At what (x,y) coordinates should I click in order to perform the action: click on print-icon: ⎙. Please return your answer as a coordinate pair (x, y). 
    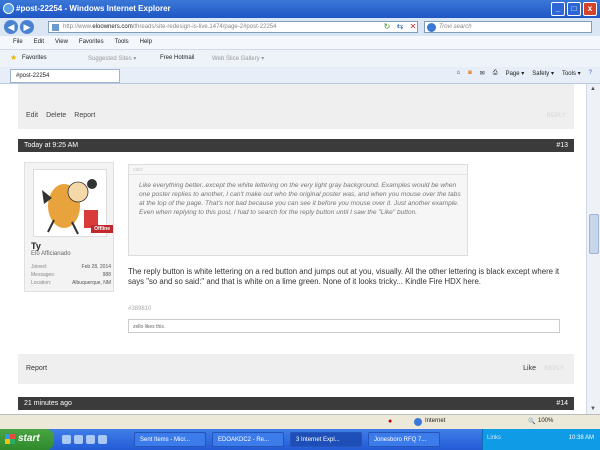
    Looking at the image, I should click on (495, 73).